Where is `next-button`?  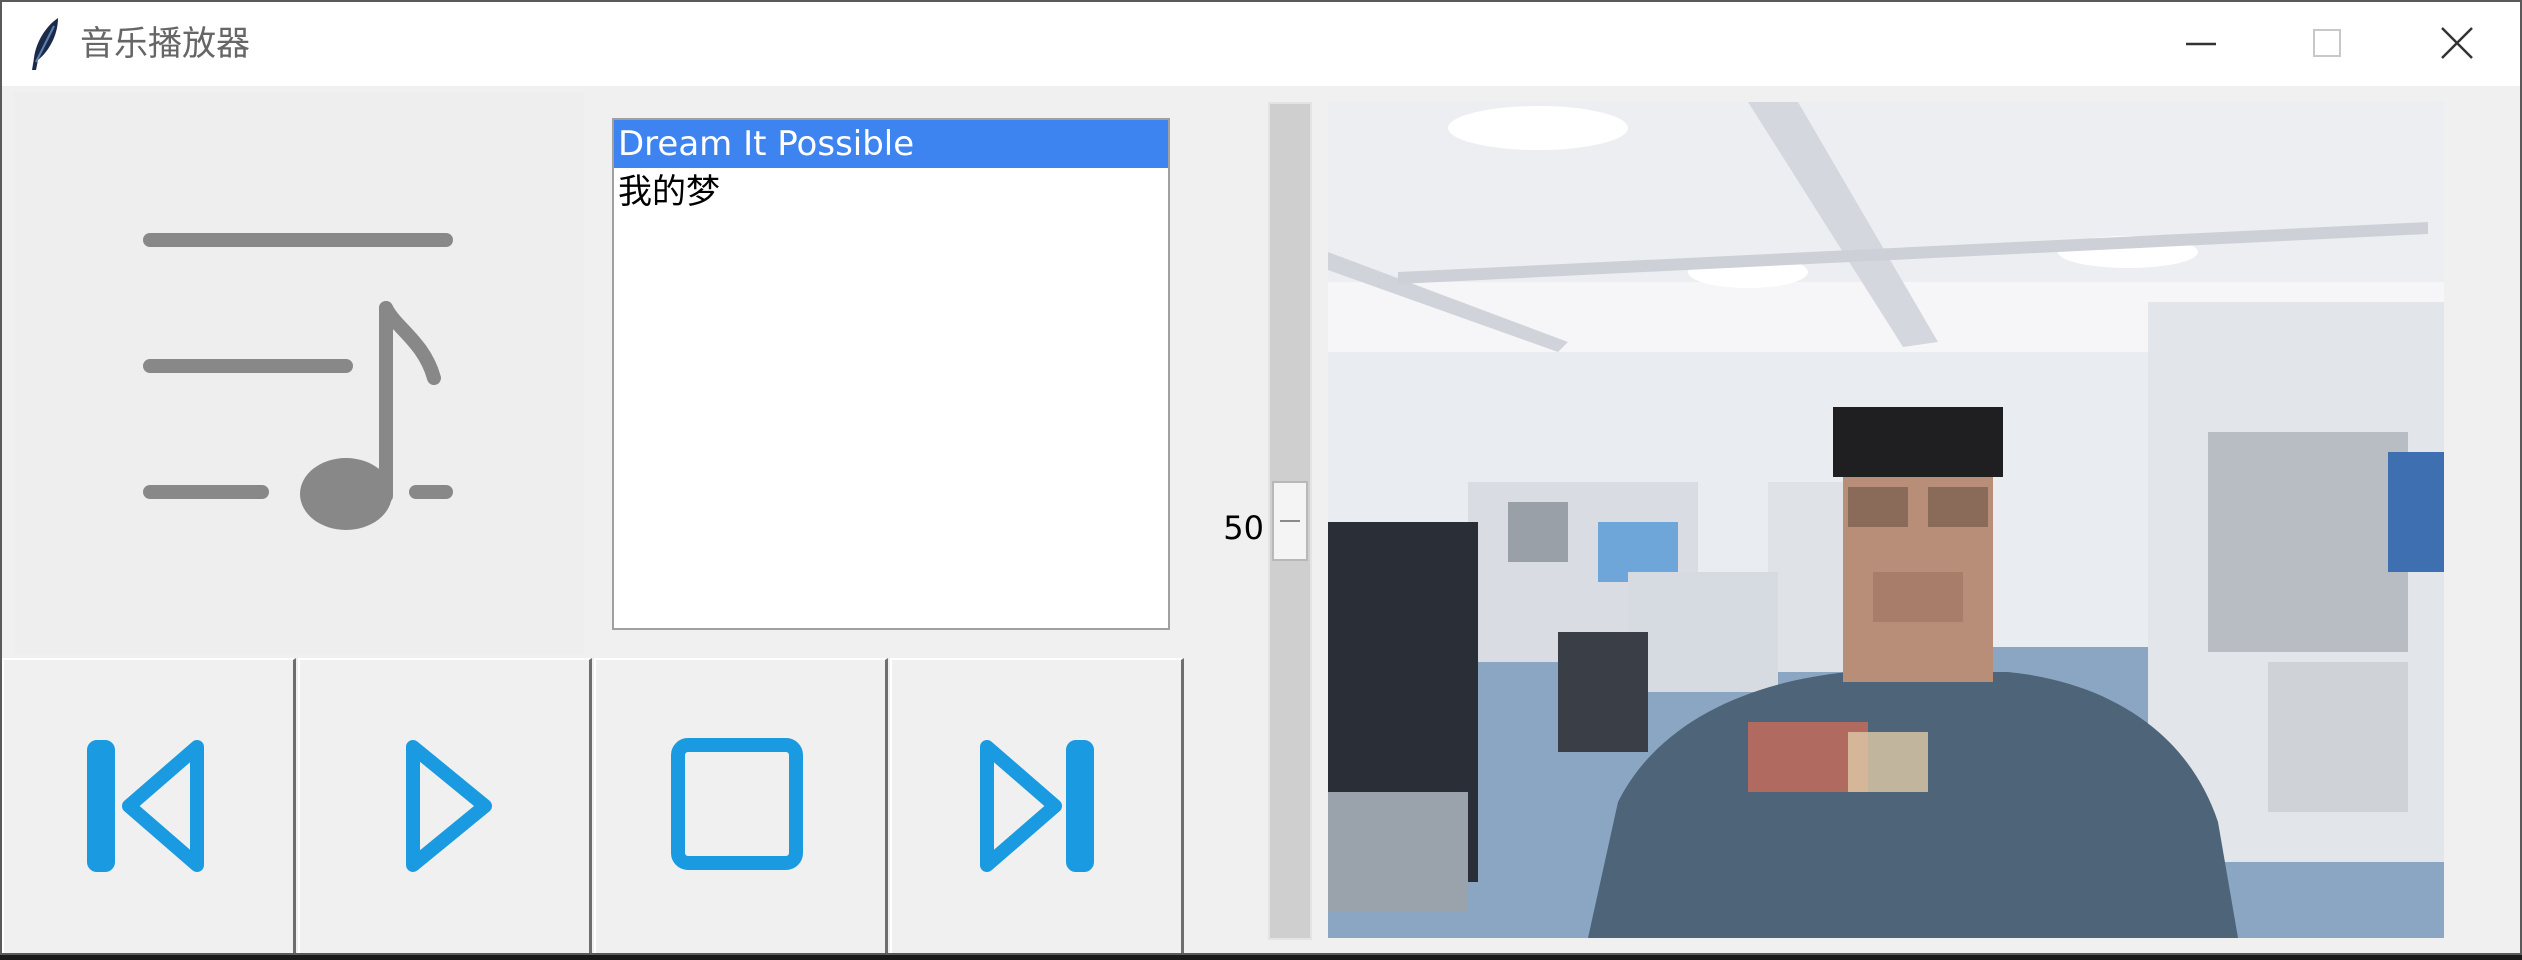 next-button is located at coordinates (1037, 805).